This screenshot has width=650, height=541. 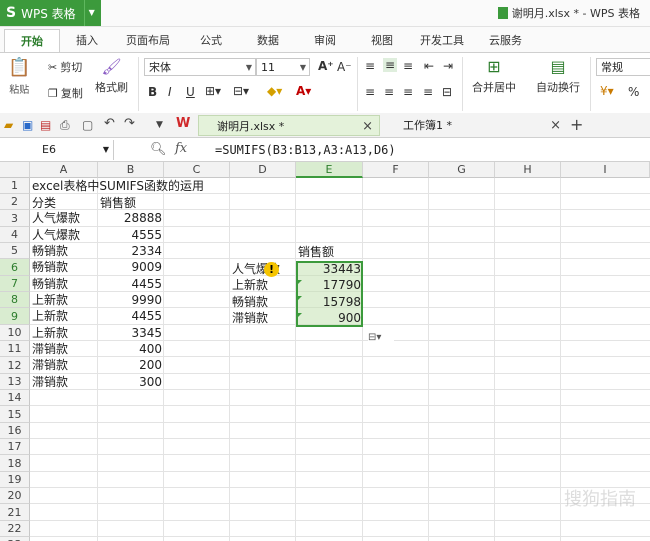 I want to click on export-pdf-icon: ▤, so click(x=46, y=125).